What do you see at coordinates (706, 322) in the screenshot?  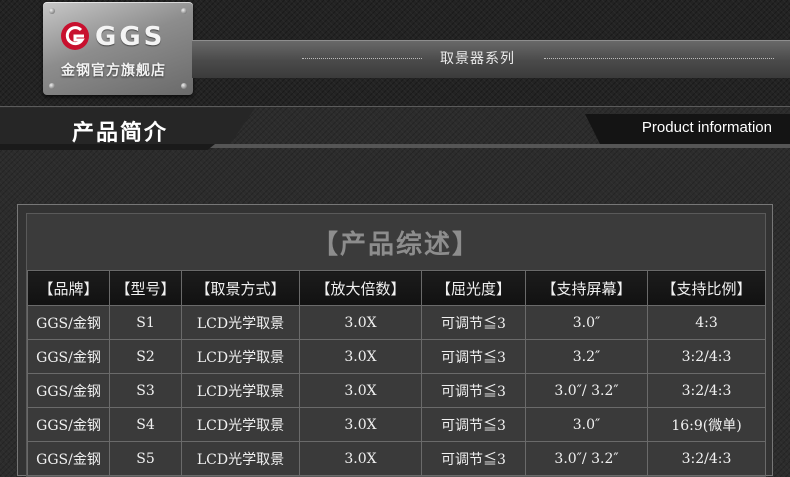 I see `table-cell: 4:3` at bounding box center [706, 322].